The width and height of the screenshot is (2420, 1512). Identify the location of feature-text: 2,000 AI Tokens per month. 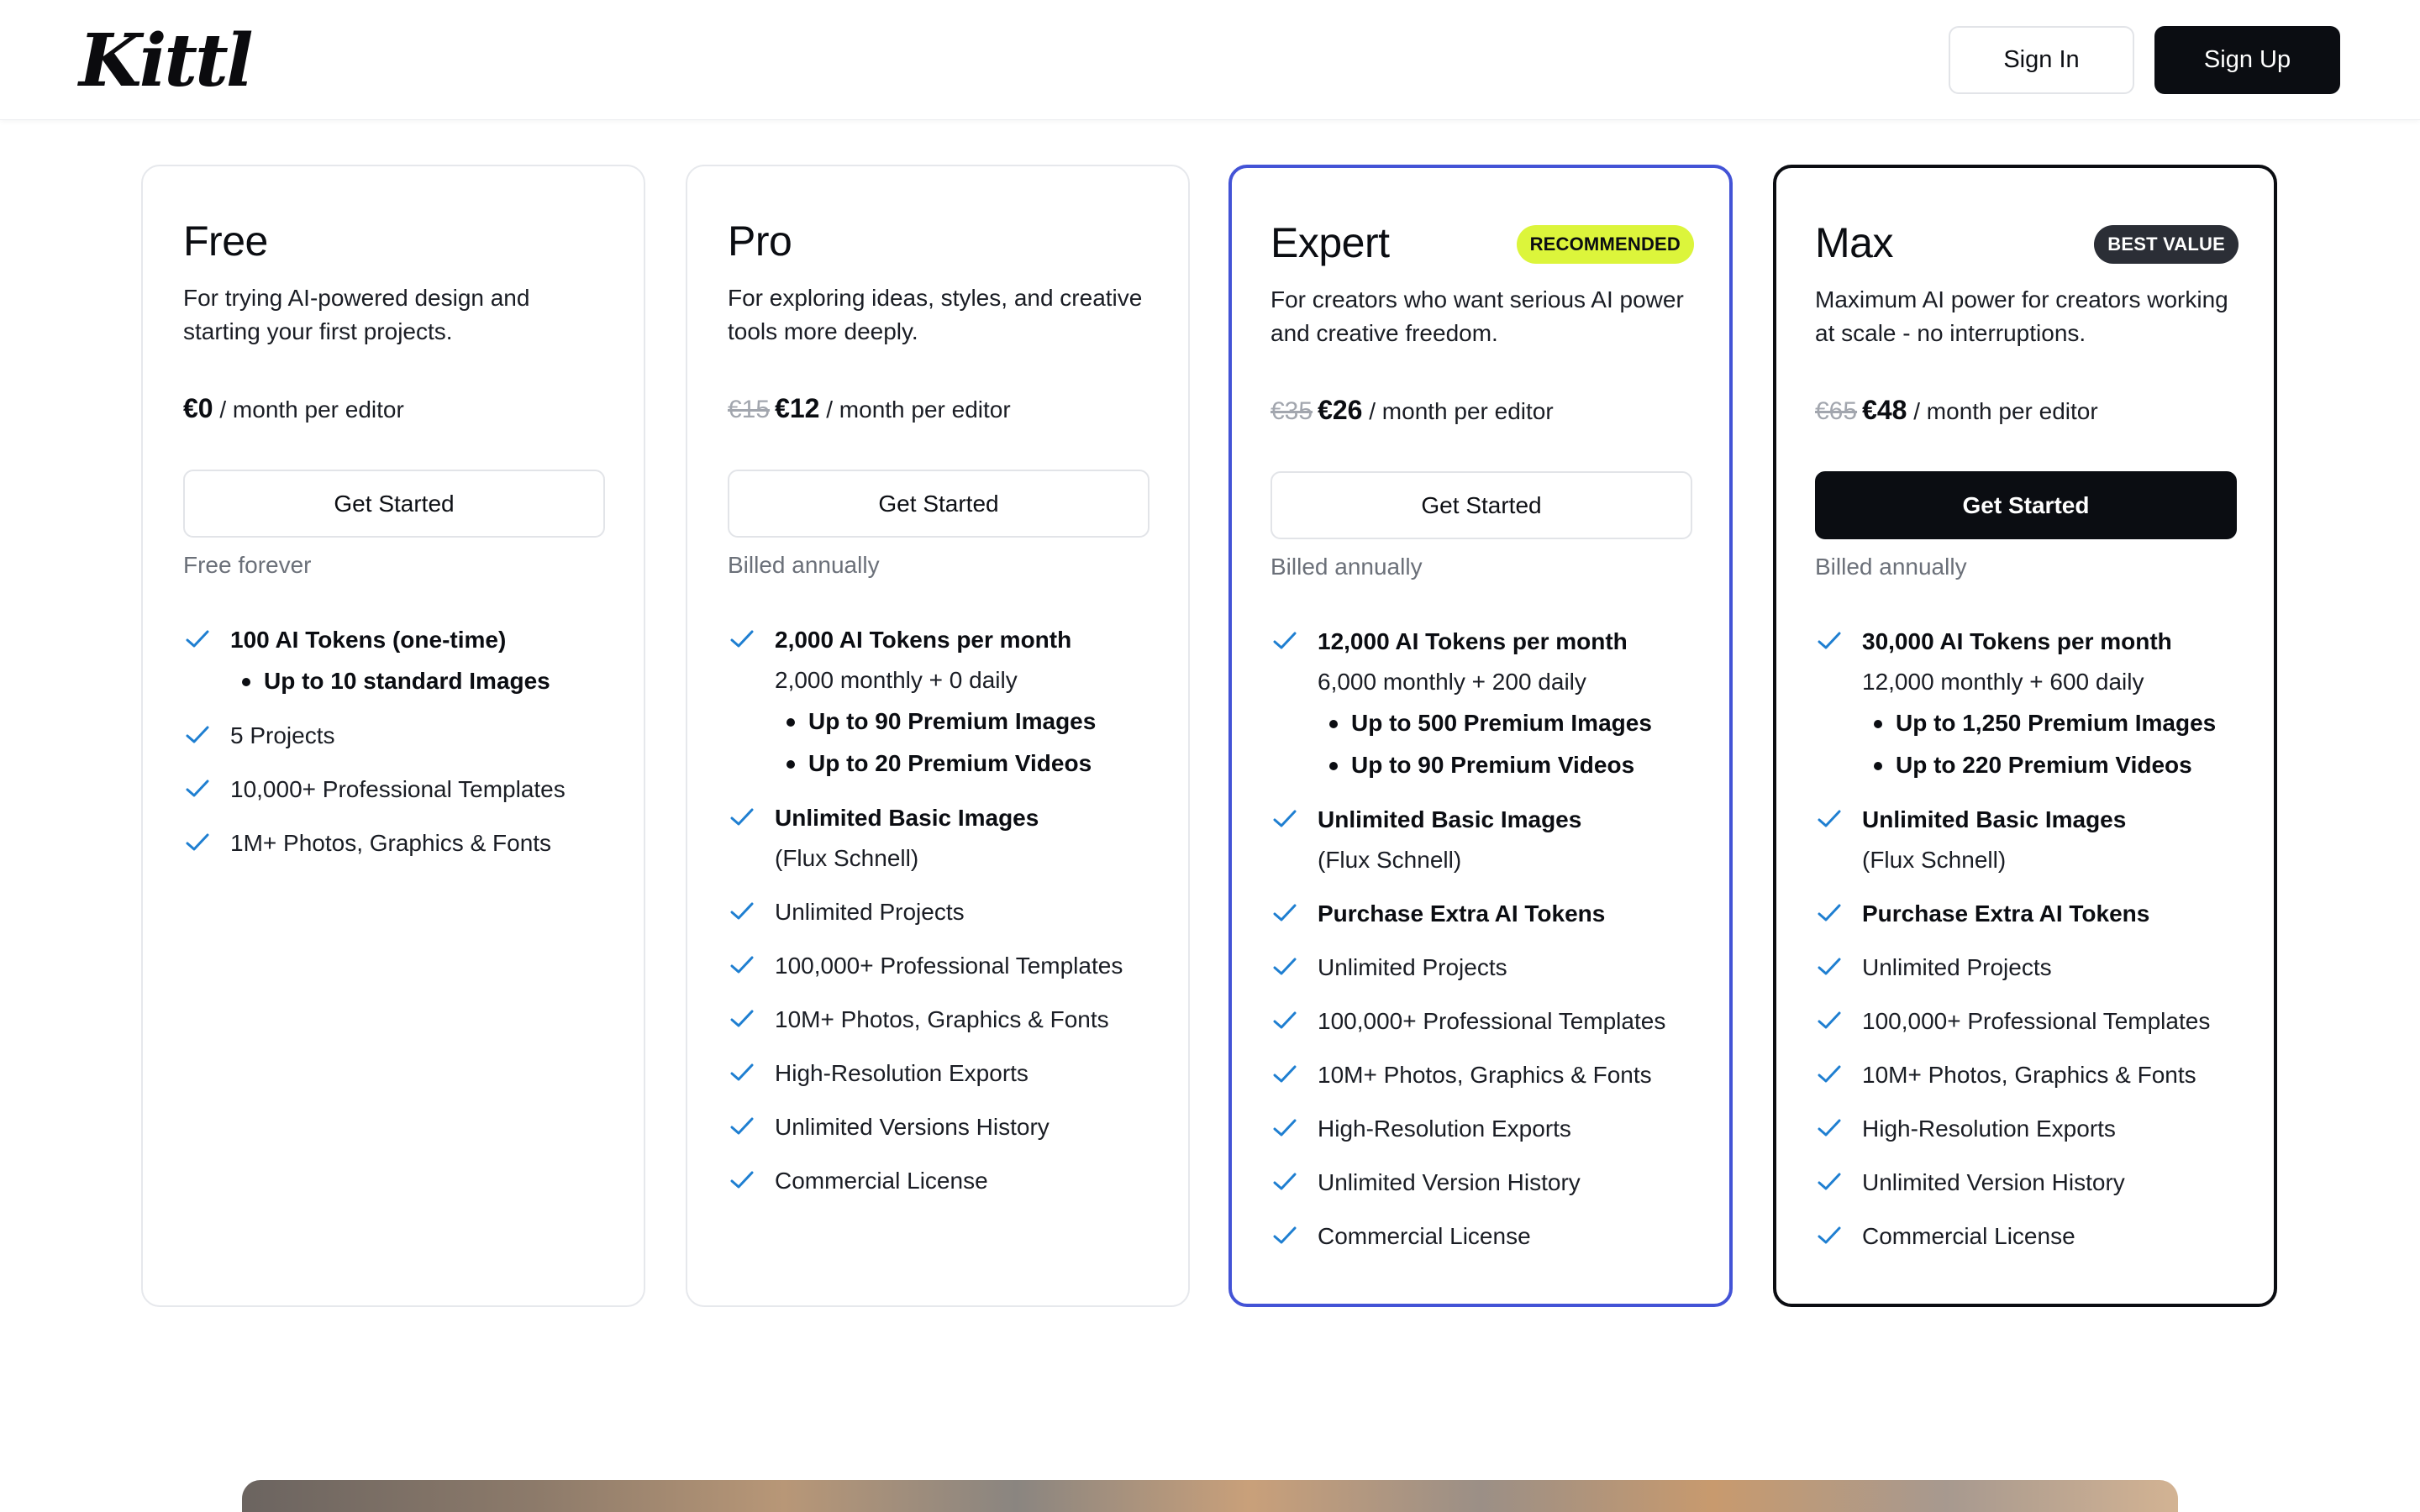
(924, 640).